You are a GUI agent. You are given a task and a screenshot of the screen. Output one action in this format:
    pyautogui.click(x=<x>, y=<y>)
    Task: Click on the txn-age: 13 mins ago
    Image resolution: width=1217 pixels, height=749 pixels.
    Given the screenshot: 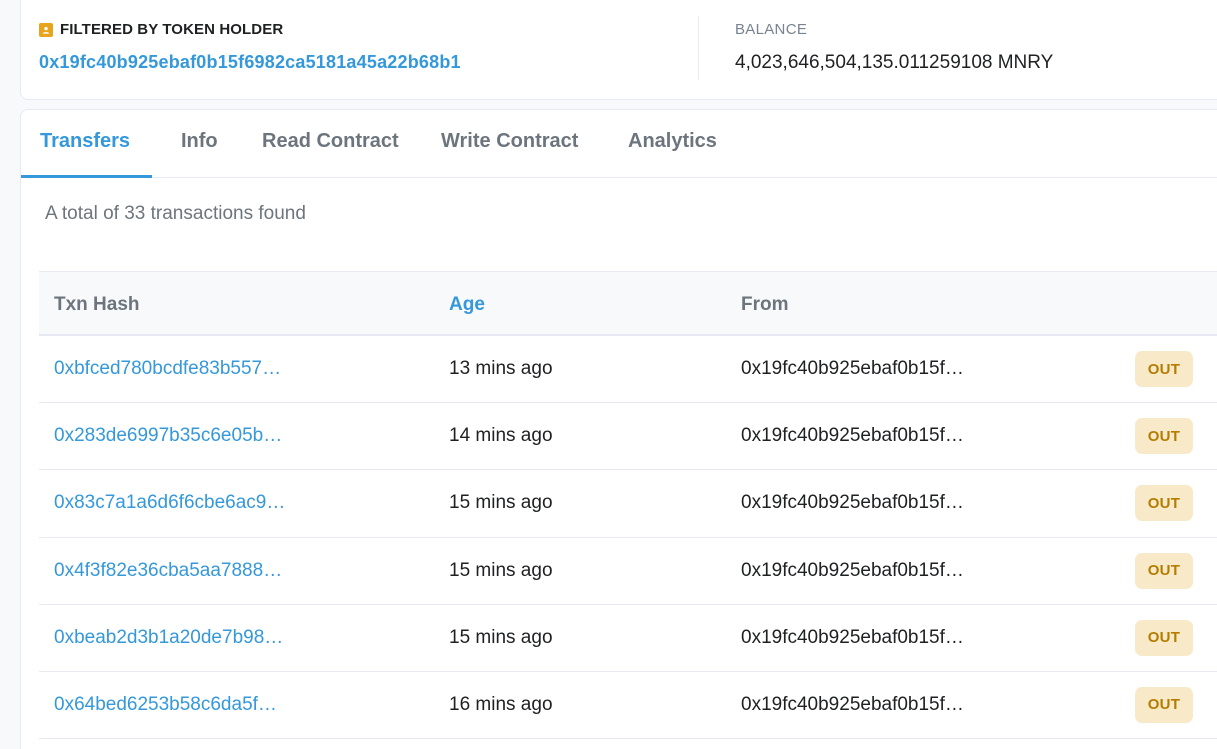 What is the action you would take?
    pyautogui.click(x=501, y=368)
    